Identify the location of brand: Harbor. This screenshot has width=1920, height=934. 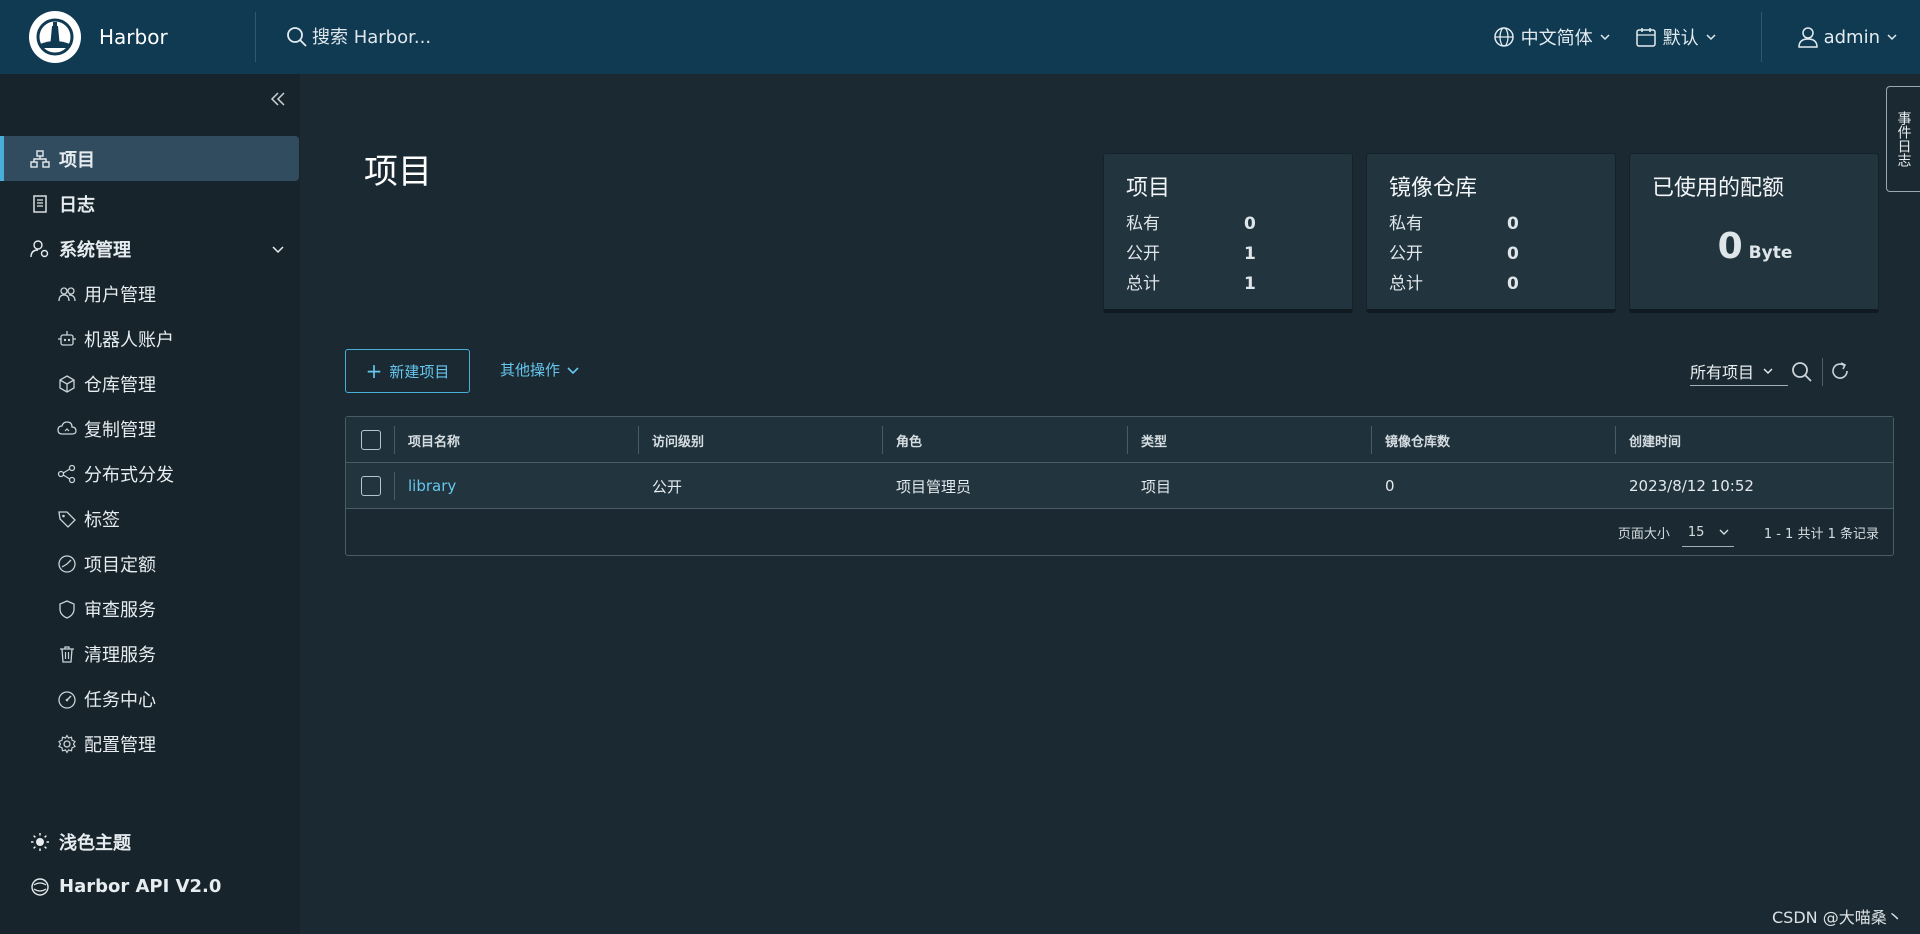
(127, 37).